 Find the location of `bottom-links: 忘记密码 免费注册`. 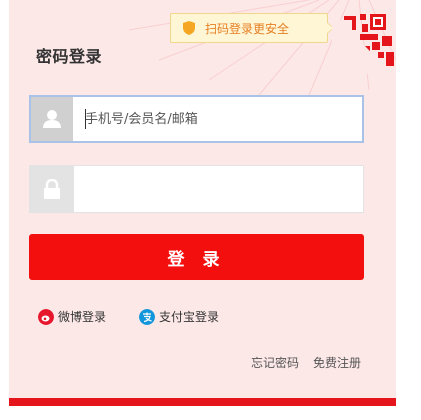

bottom-links: 忘记密码 免费注册 is located at coordinates (306, 362).